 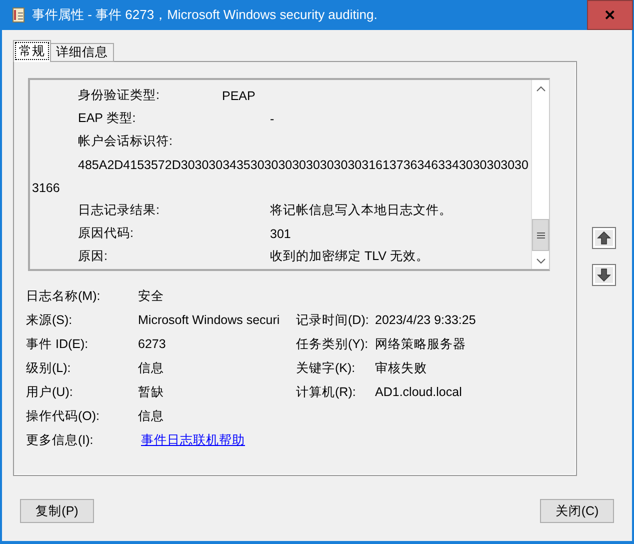 What do you see at coordinates (349, 256) in the screenshot?
I see `detail-value: 收到的加密绑定 TLV 无效。` at bounding box center [349, 256].